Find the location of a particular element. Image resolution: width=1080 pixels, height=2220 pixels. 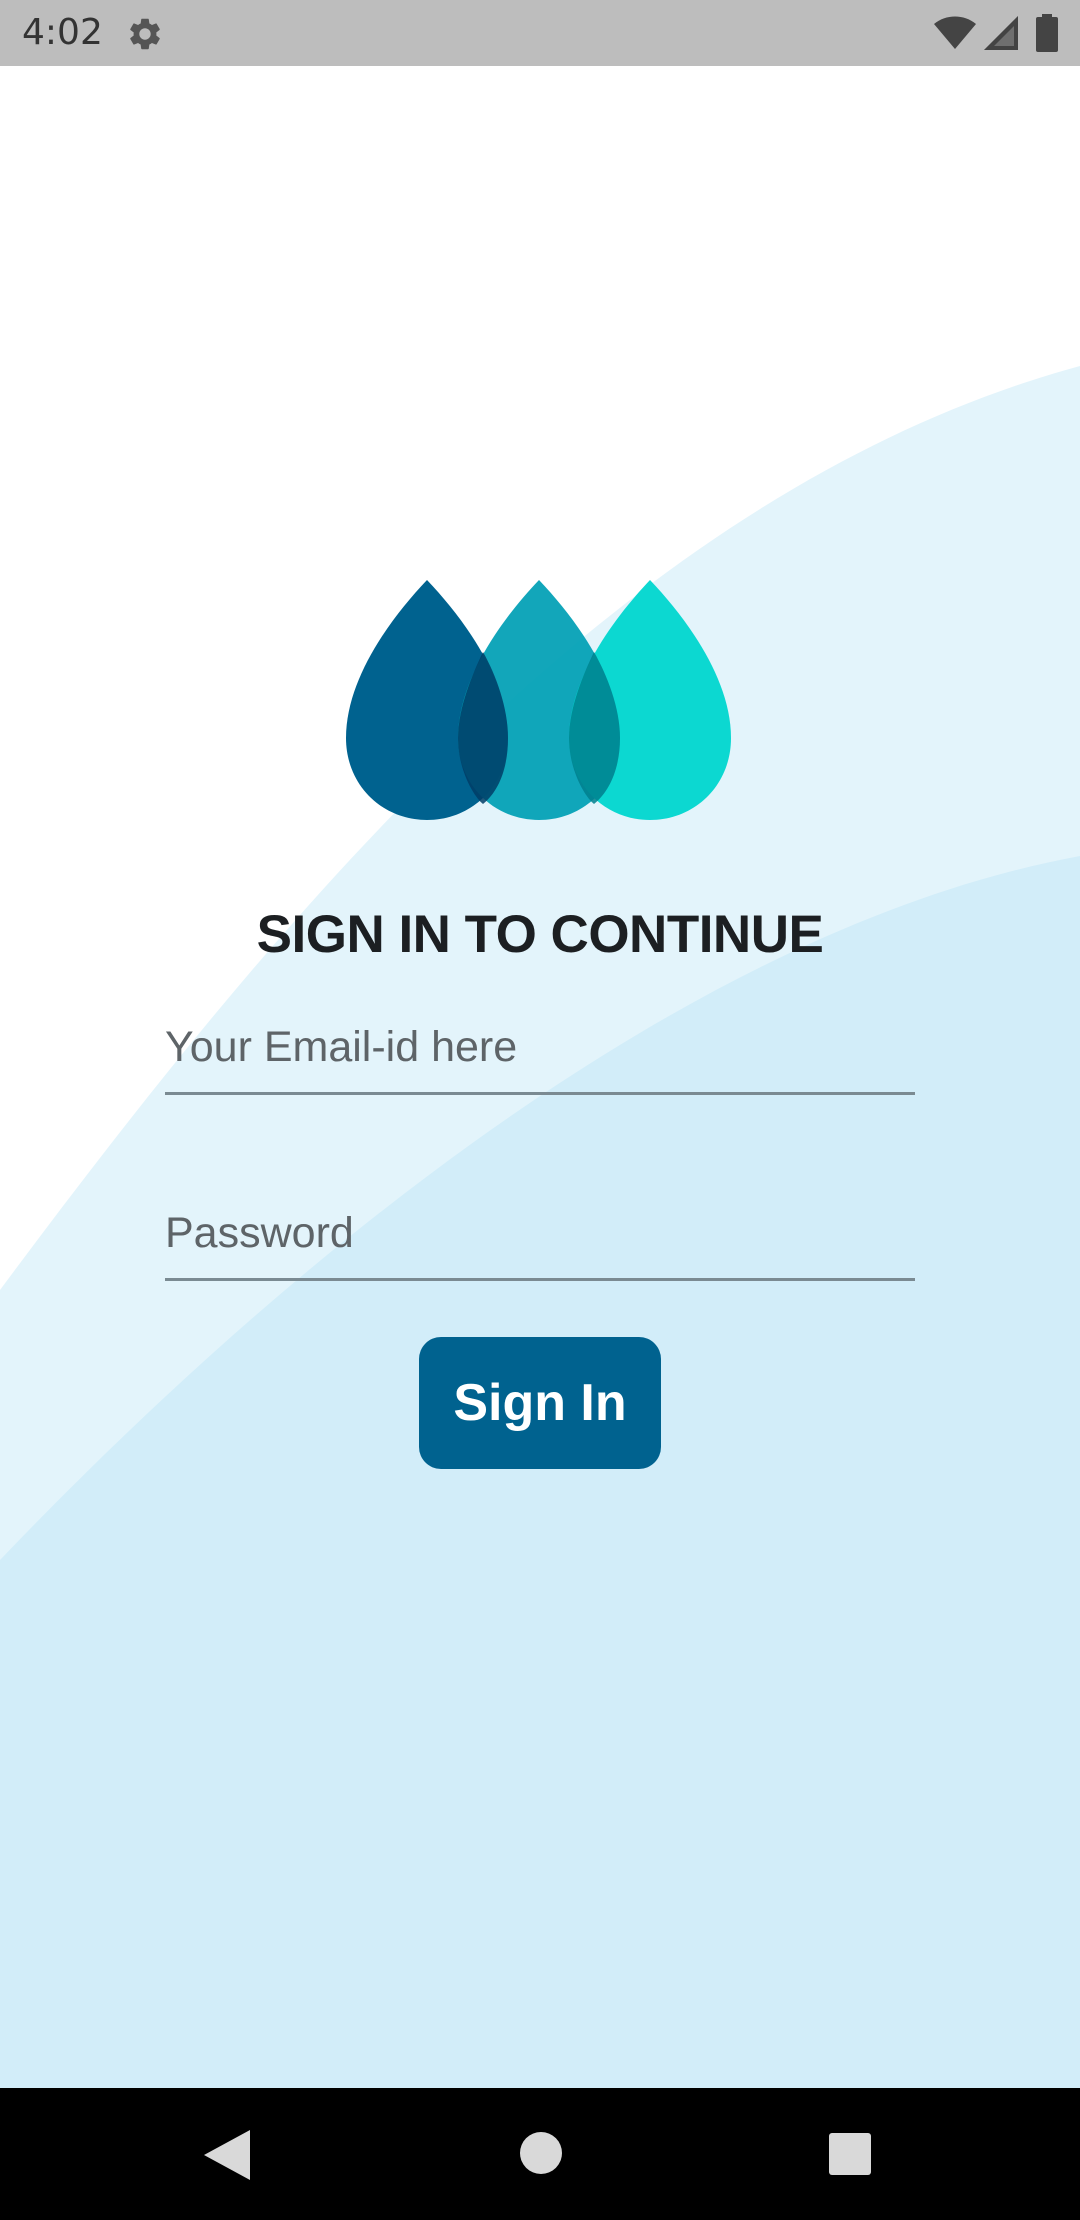

settings-icon is located at coordinates (145, 34).